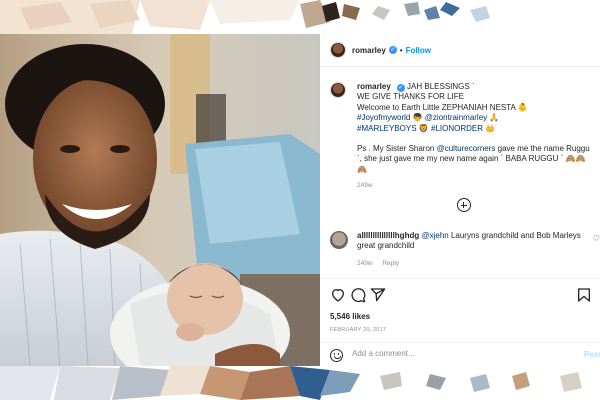 Image resolution: width=600 pixels, height=400 pixels. What do you see at coordinates (338, 90) in the screenshot?
I see `caption-avatar` at bounding box center [338, 90].